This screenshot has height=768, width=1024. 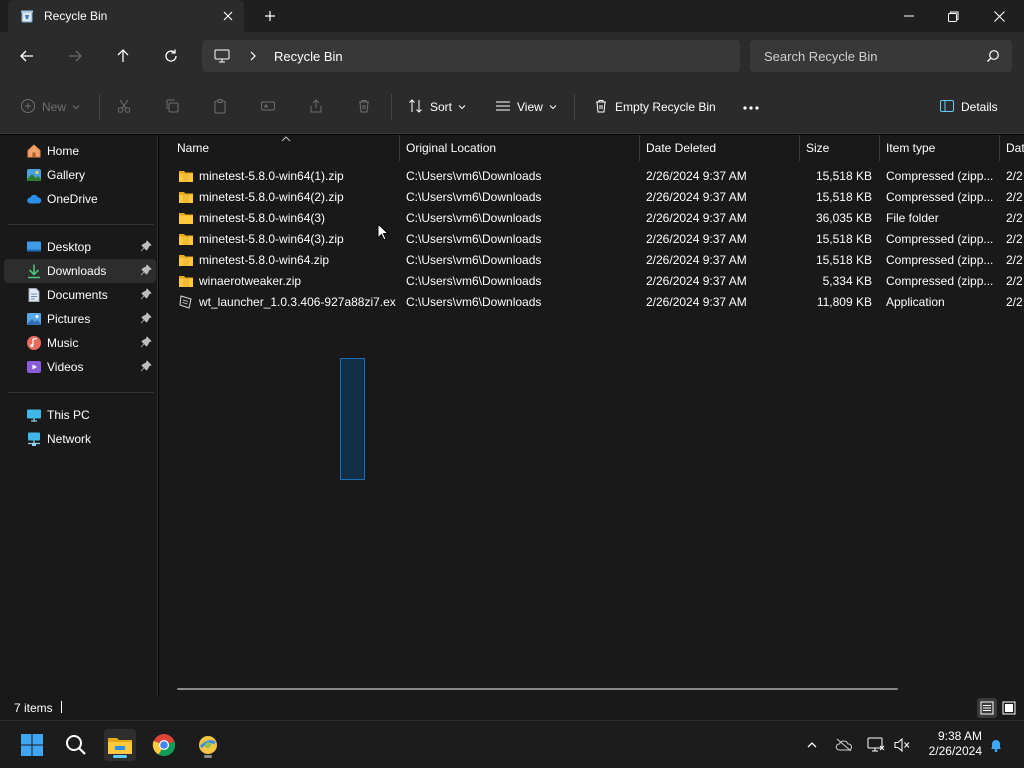 I want to click on refresh-icon, so click(x=171, y=56).